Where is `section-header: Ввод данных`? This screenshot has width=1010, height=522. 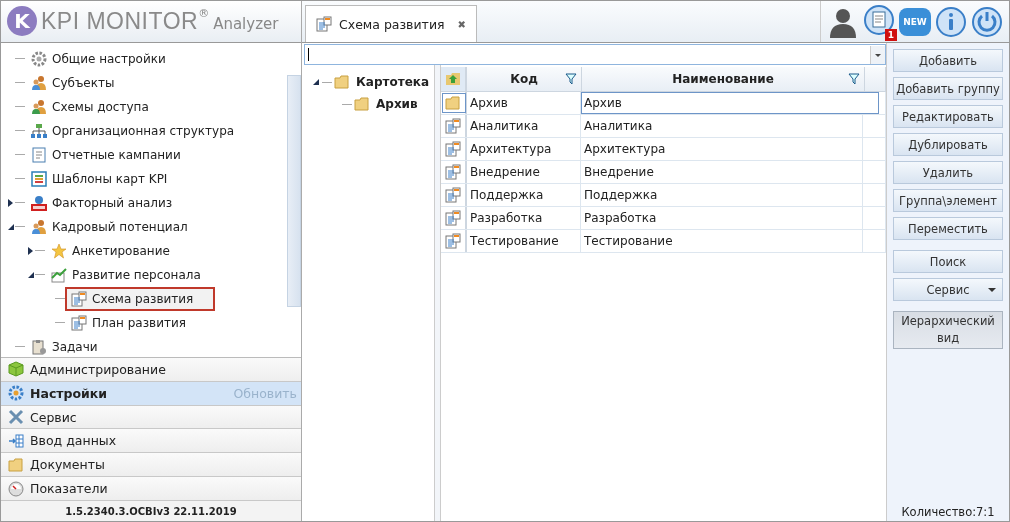
section-header: Ввод данных is located at coordinates (151, 441).